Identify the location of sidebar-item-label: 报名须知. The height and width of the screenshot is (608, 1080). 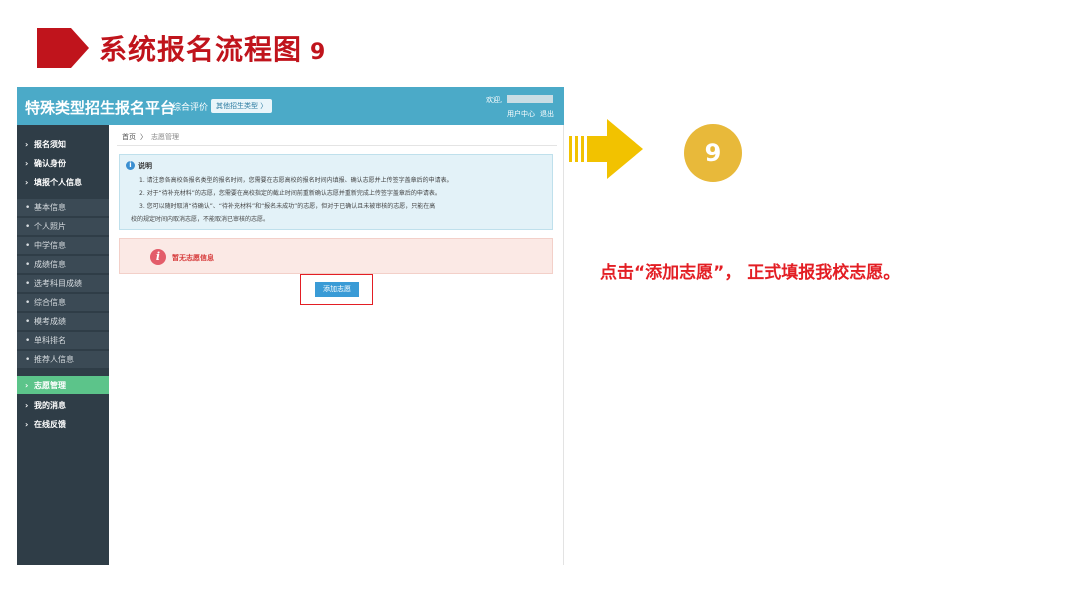
(50, 144).